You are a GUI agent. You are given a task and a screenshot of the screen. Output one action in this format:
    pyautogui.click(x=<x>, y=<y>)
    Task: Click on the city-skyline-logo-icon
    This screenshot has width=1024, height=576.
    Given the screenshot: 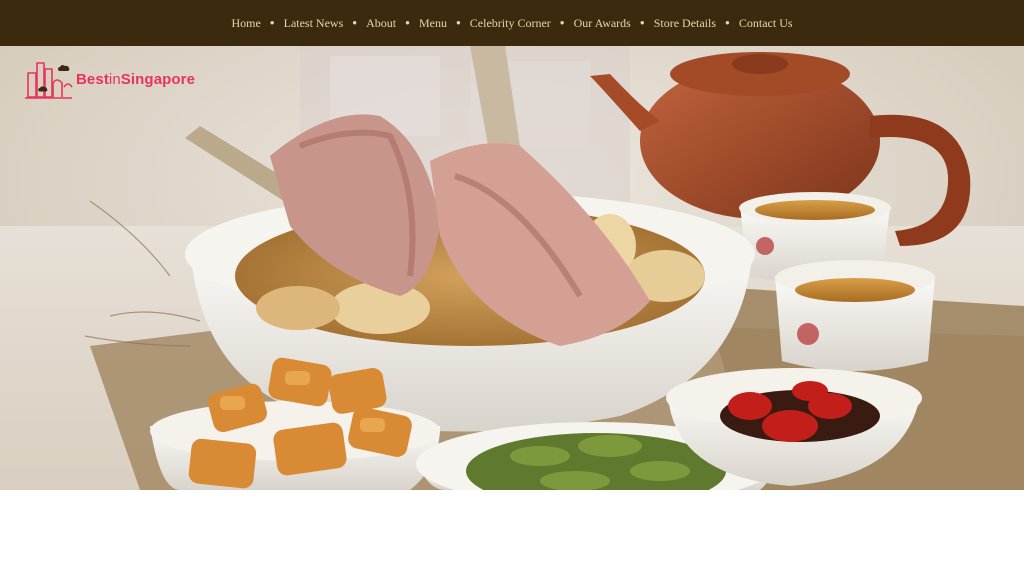 What is the action you would take?
    pyautogui.click(x=49, y=80)
    